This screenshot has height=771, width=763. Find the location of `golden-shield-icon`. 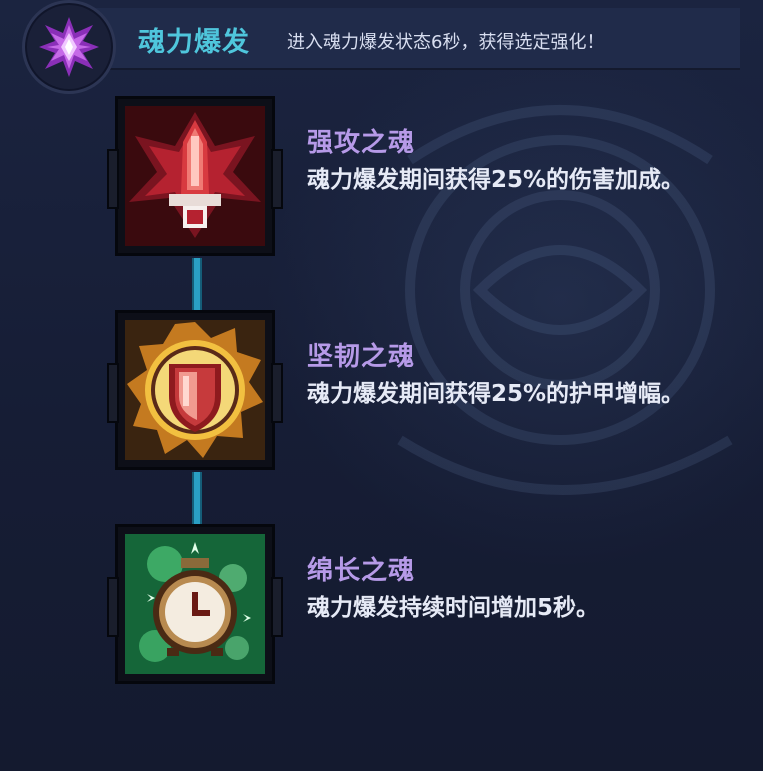

golden-shield-icon is located at coordinates (195, 390).